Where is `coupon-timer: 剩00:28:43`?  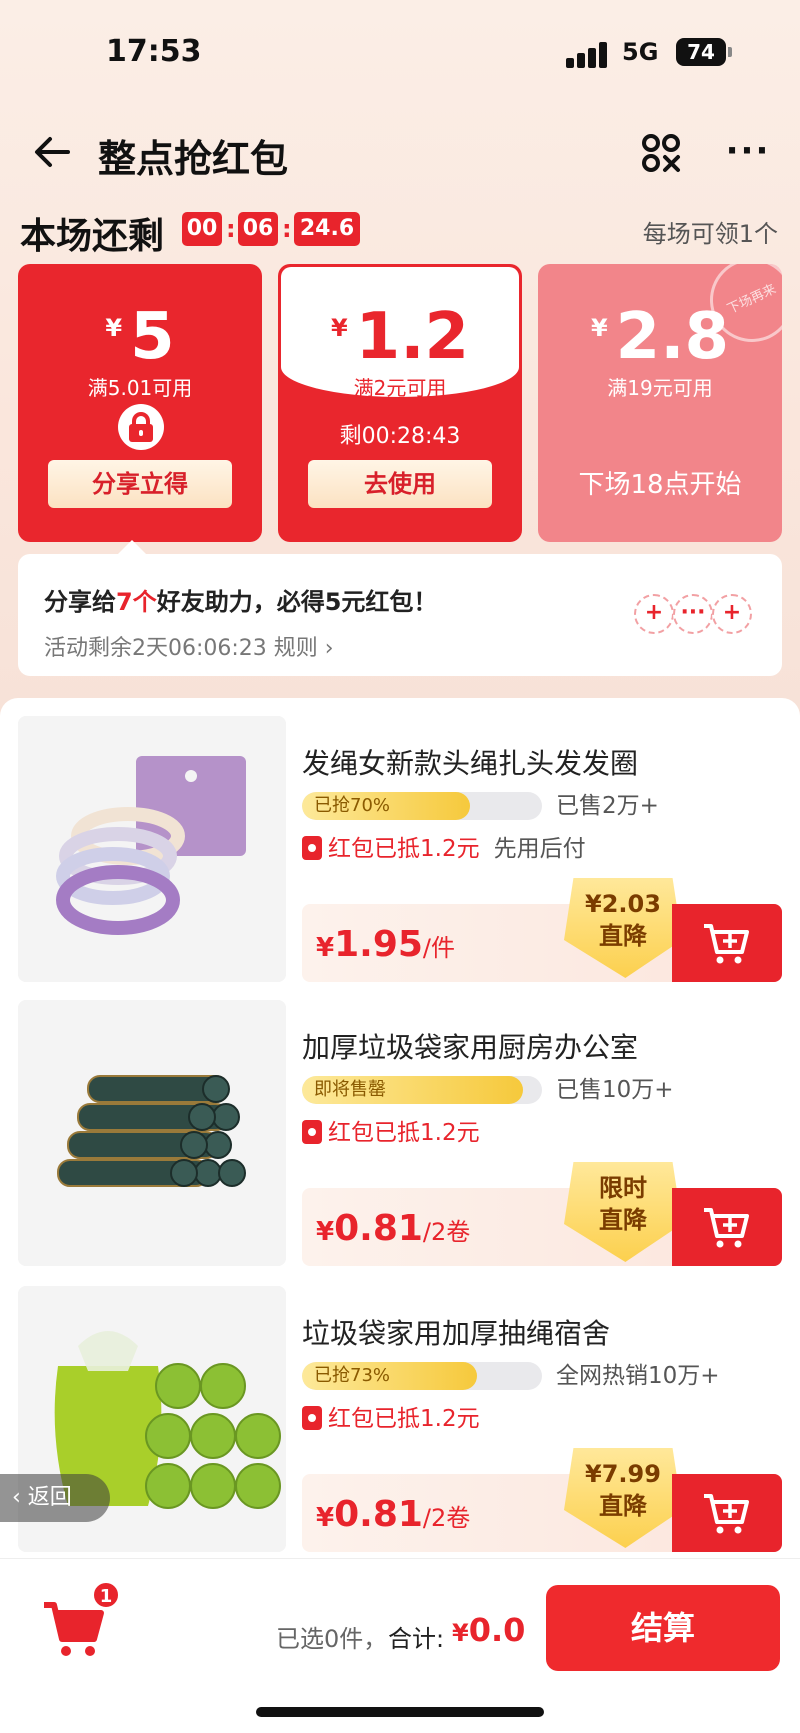 coupon-timer: 剩00:28:43 is located at coordinates (400, 436).